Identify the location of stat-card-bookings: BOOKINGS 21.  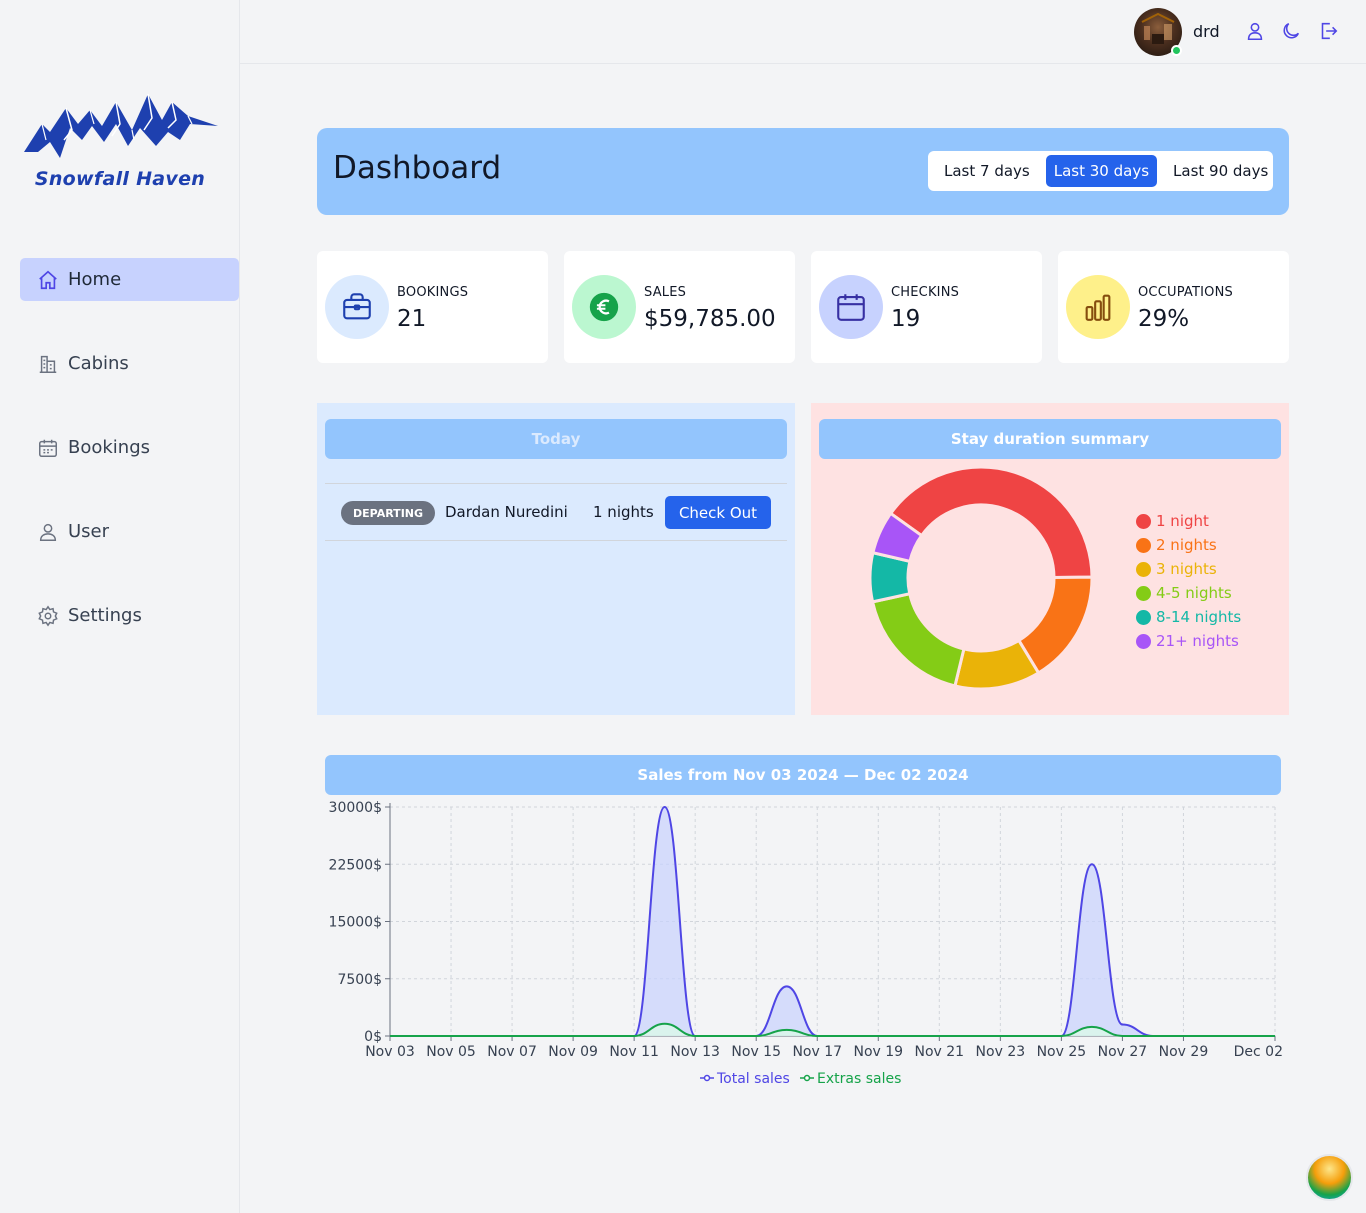
(432, 307).